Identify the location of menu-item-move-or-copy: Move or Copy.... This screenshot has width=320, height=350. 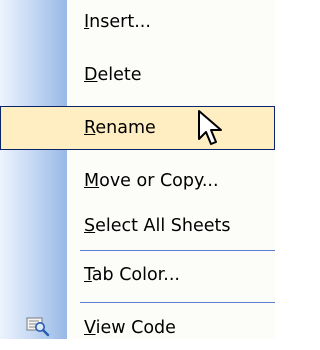
(137, 181).